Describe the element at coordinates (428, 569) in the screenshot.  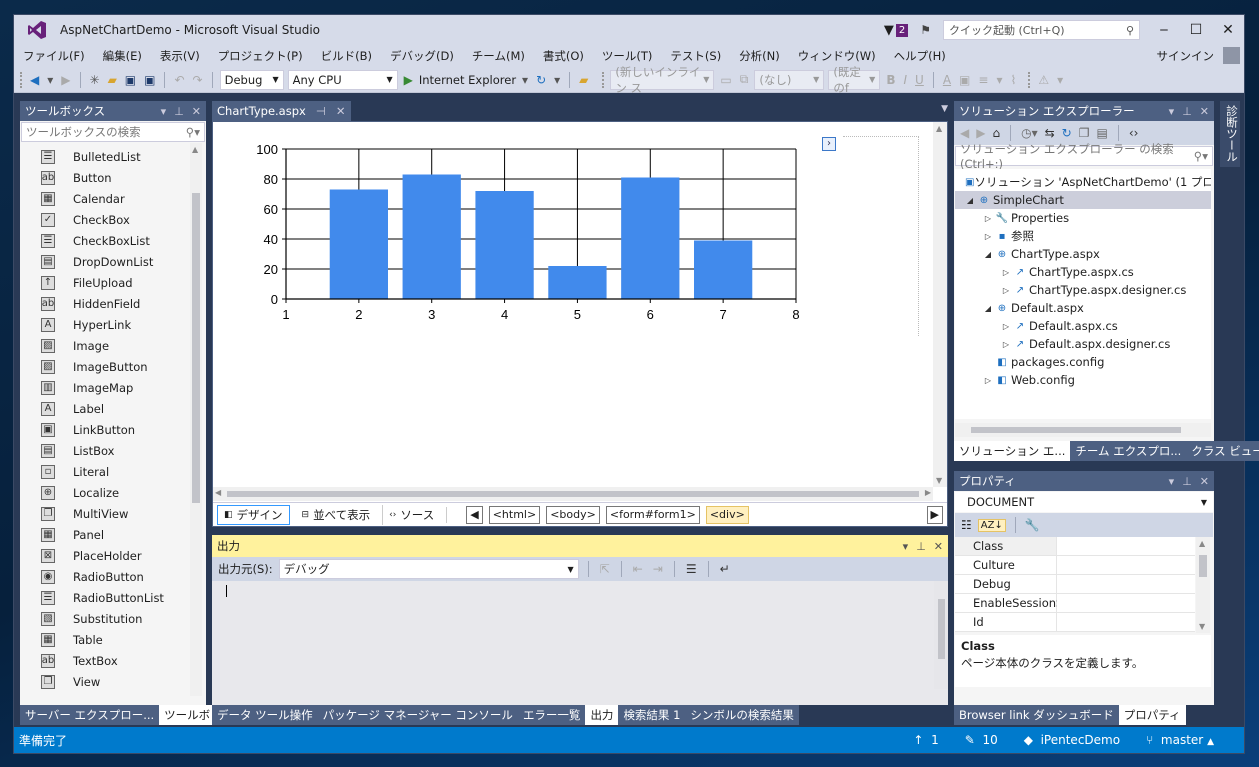
I see `output-source-select: デバッグ ▼` at that location.